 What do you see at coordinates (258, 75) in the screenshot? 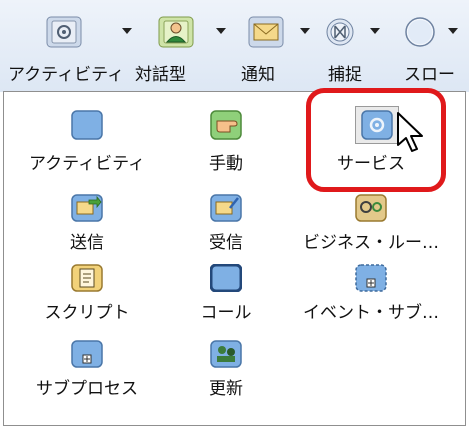
I see `toolbar-label-notification: 通知` at bounding box center [258, 75].